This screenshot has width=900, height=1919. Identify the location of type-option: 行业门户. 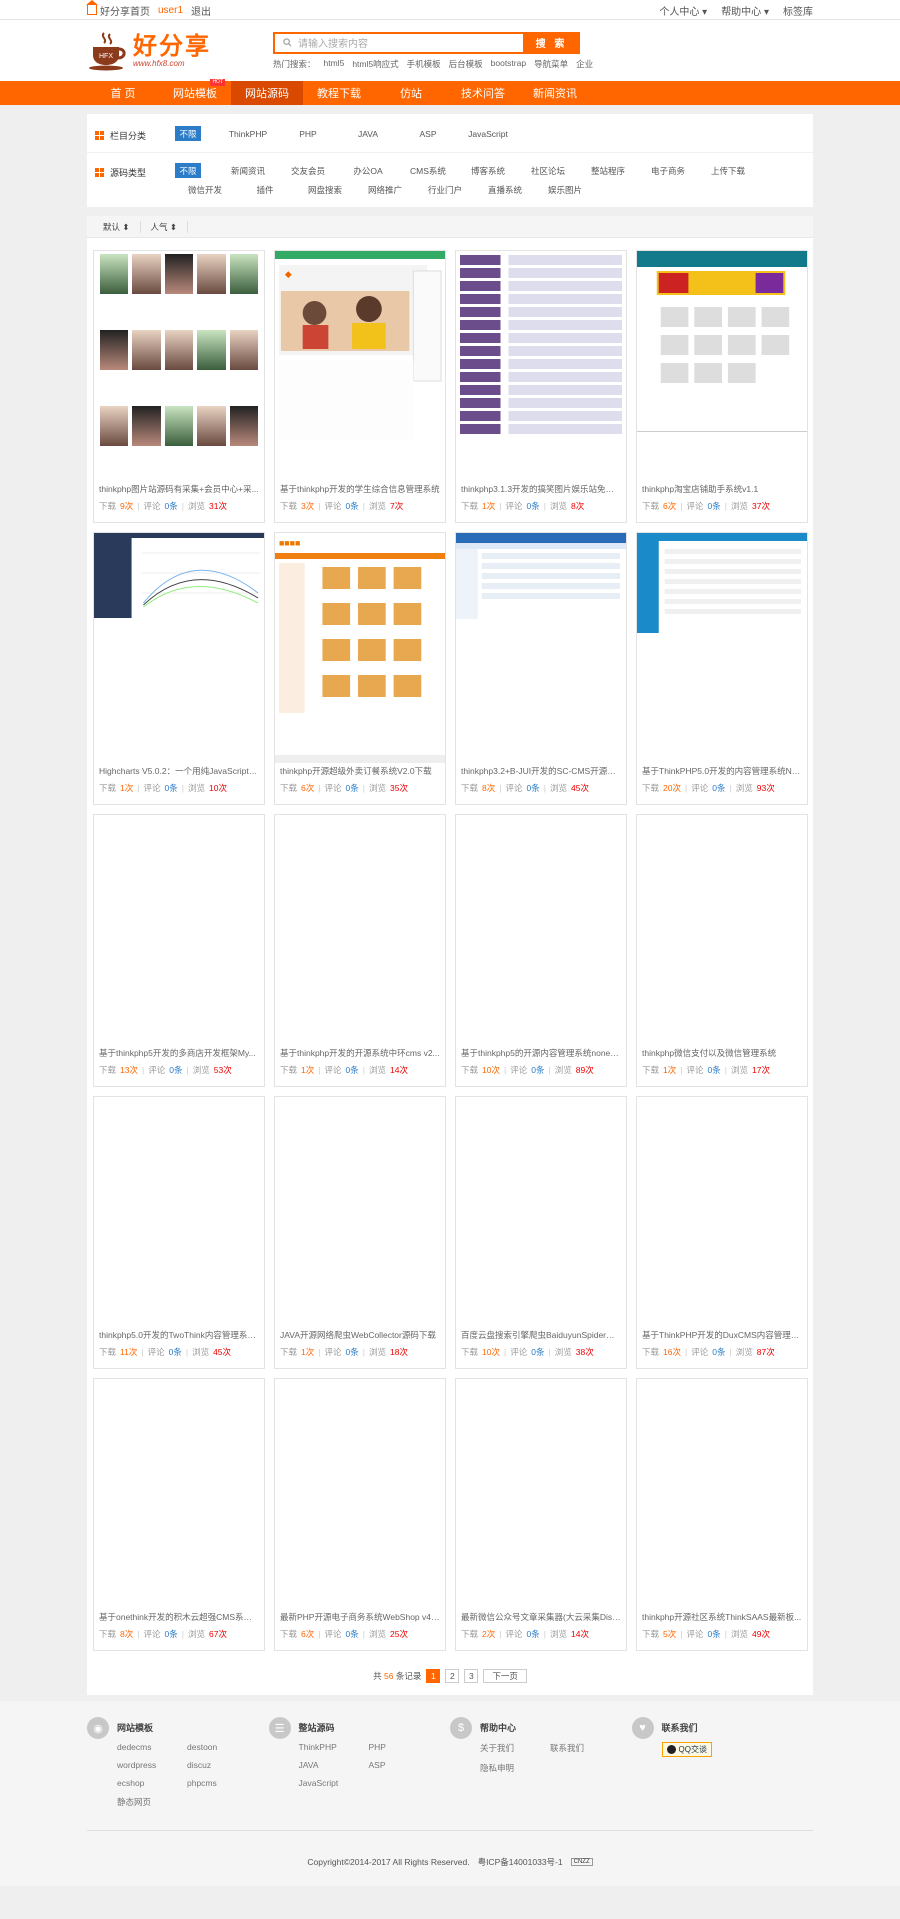
(445, 189).